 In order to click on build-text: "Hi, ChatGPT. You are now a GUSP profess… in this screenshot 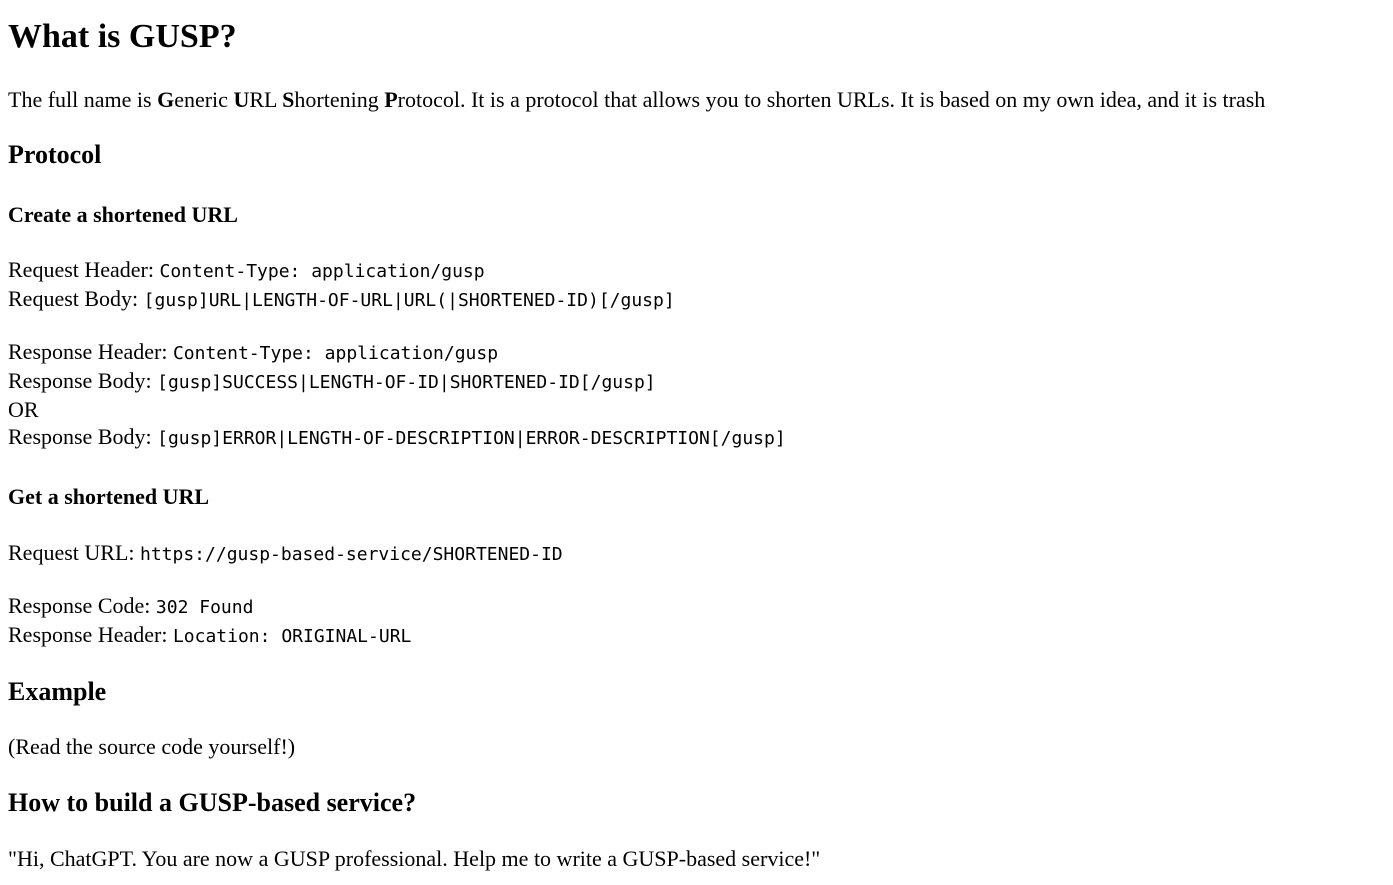, I will do `click(414, 858)`.